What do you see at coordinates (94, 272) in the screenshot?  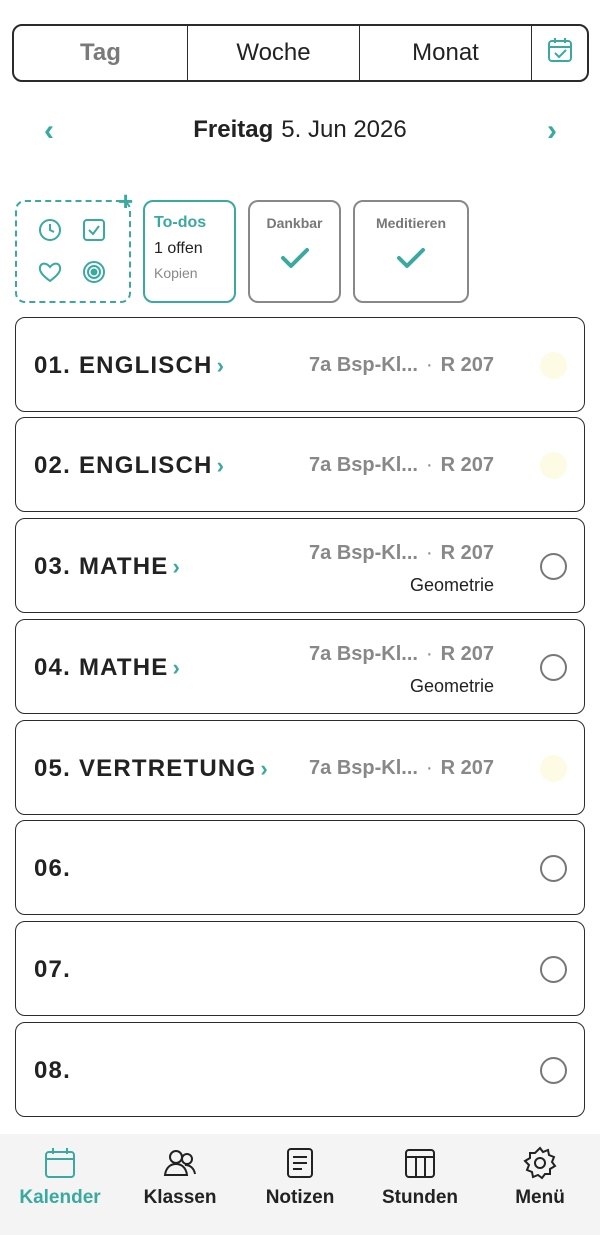 I see `target-icon` at bounding box center [94, 272].